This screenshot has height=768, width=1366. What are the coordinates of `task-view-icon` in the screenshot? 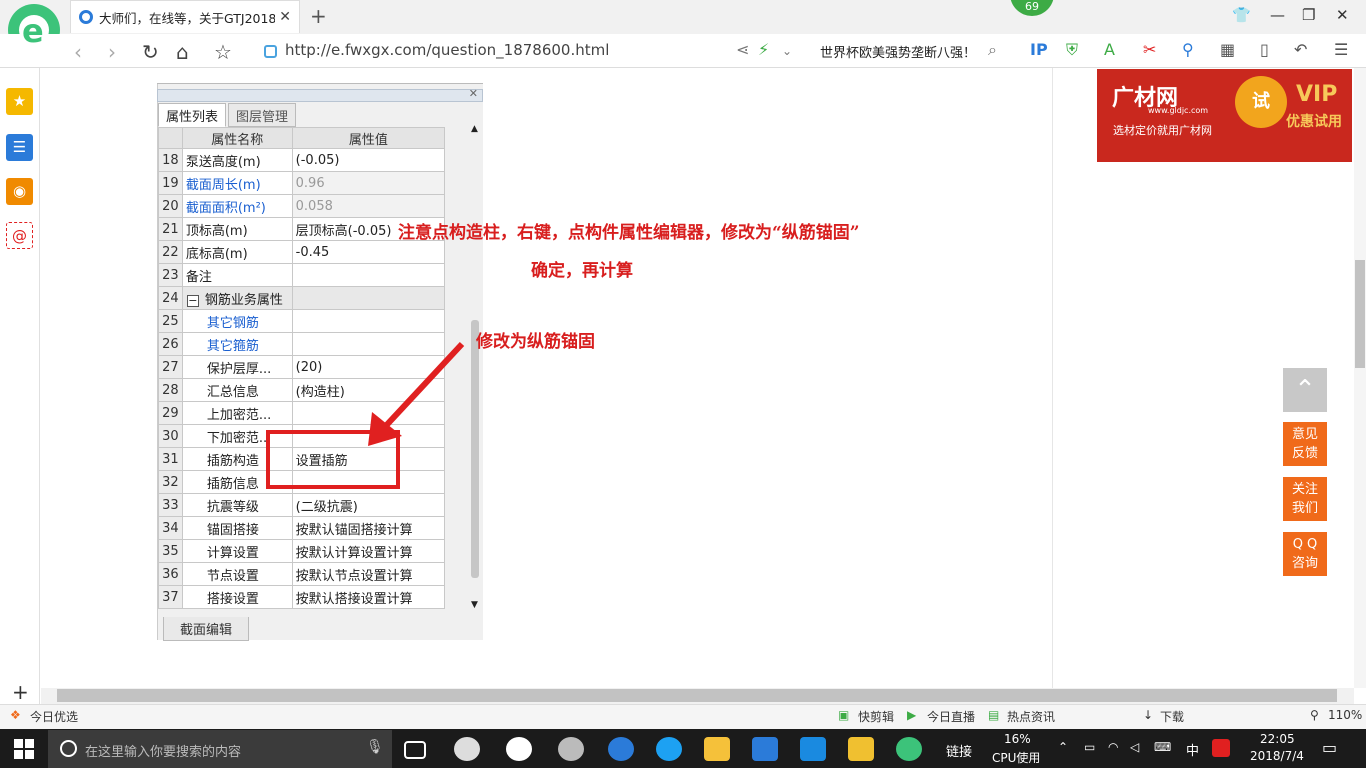 It's located at (415, 750).